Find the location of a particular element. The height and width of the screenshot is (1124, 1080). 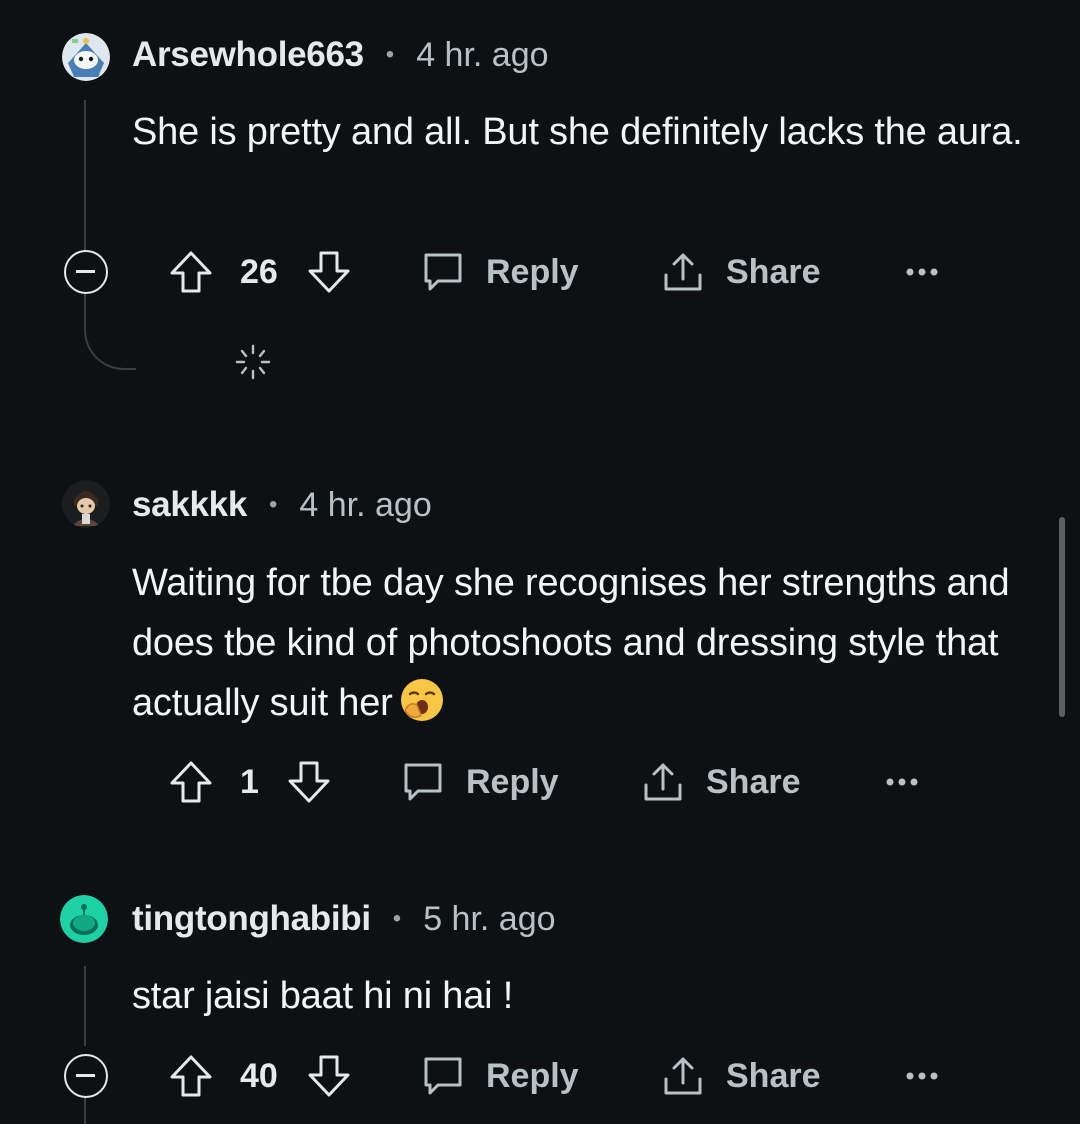

vote-score: 26 is located at coordinates (259, 271).